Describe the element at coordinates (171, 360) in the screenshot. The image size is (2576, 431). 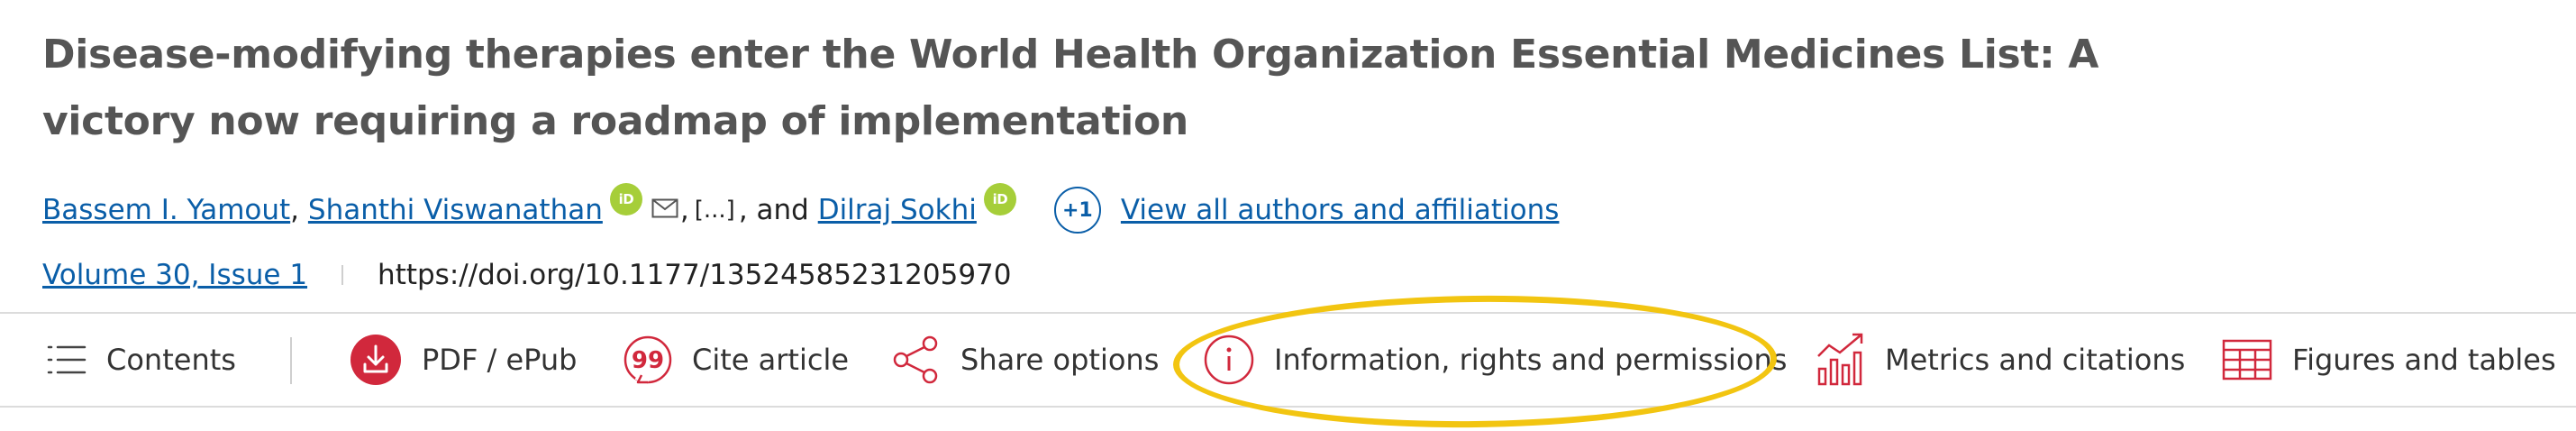
I see `toolbar-label: Contents` at that location.